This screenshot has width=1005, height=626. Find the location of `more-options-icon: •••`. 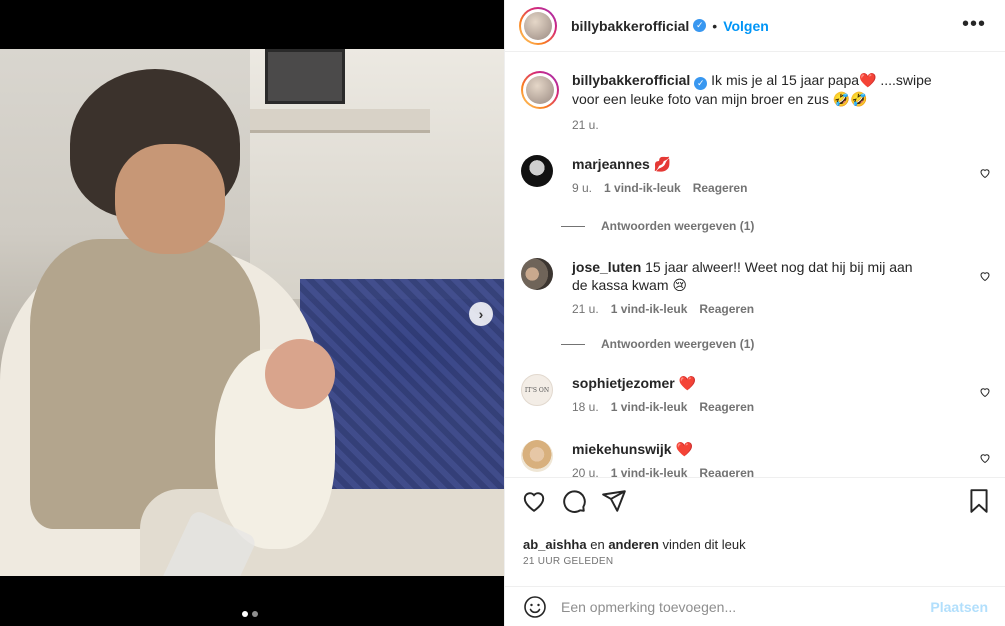

more-options-icon: ••• is located at coordinates (974, 24).